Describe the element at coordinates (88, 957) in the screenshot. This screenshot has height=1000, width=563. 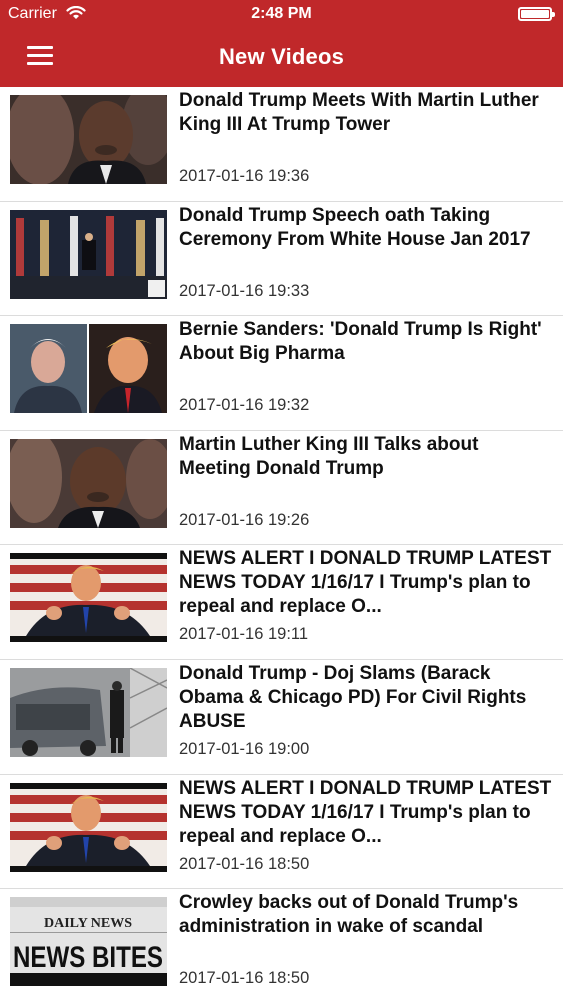
I see `news-logo-main-text: NEWS BITES` at that location.